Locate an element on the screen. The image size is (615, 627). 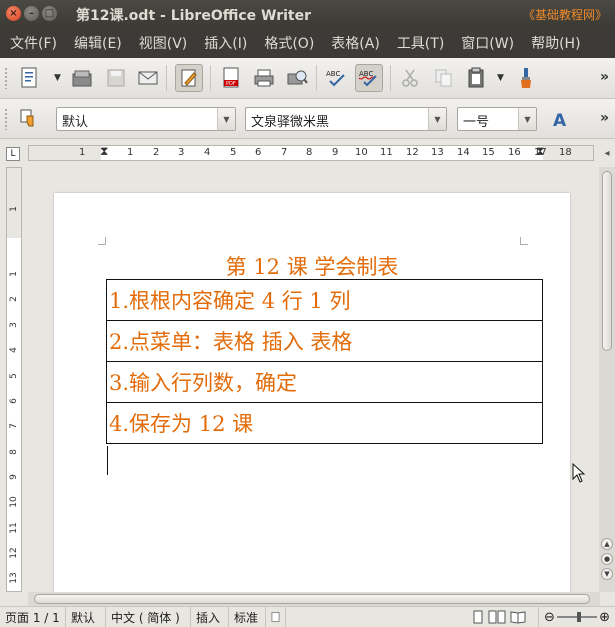
clipboard-icon is located at coordinates (476, 77).